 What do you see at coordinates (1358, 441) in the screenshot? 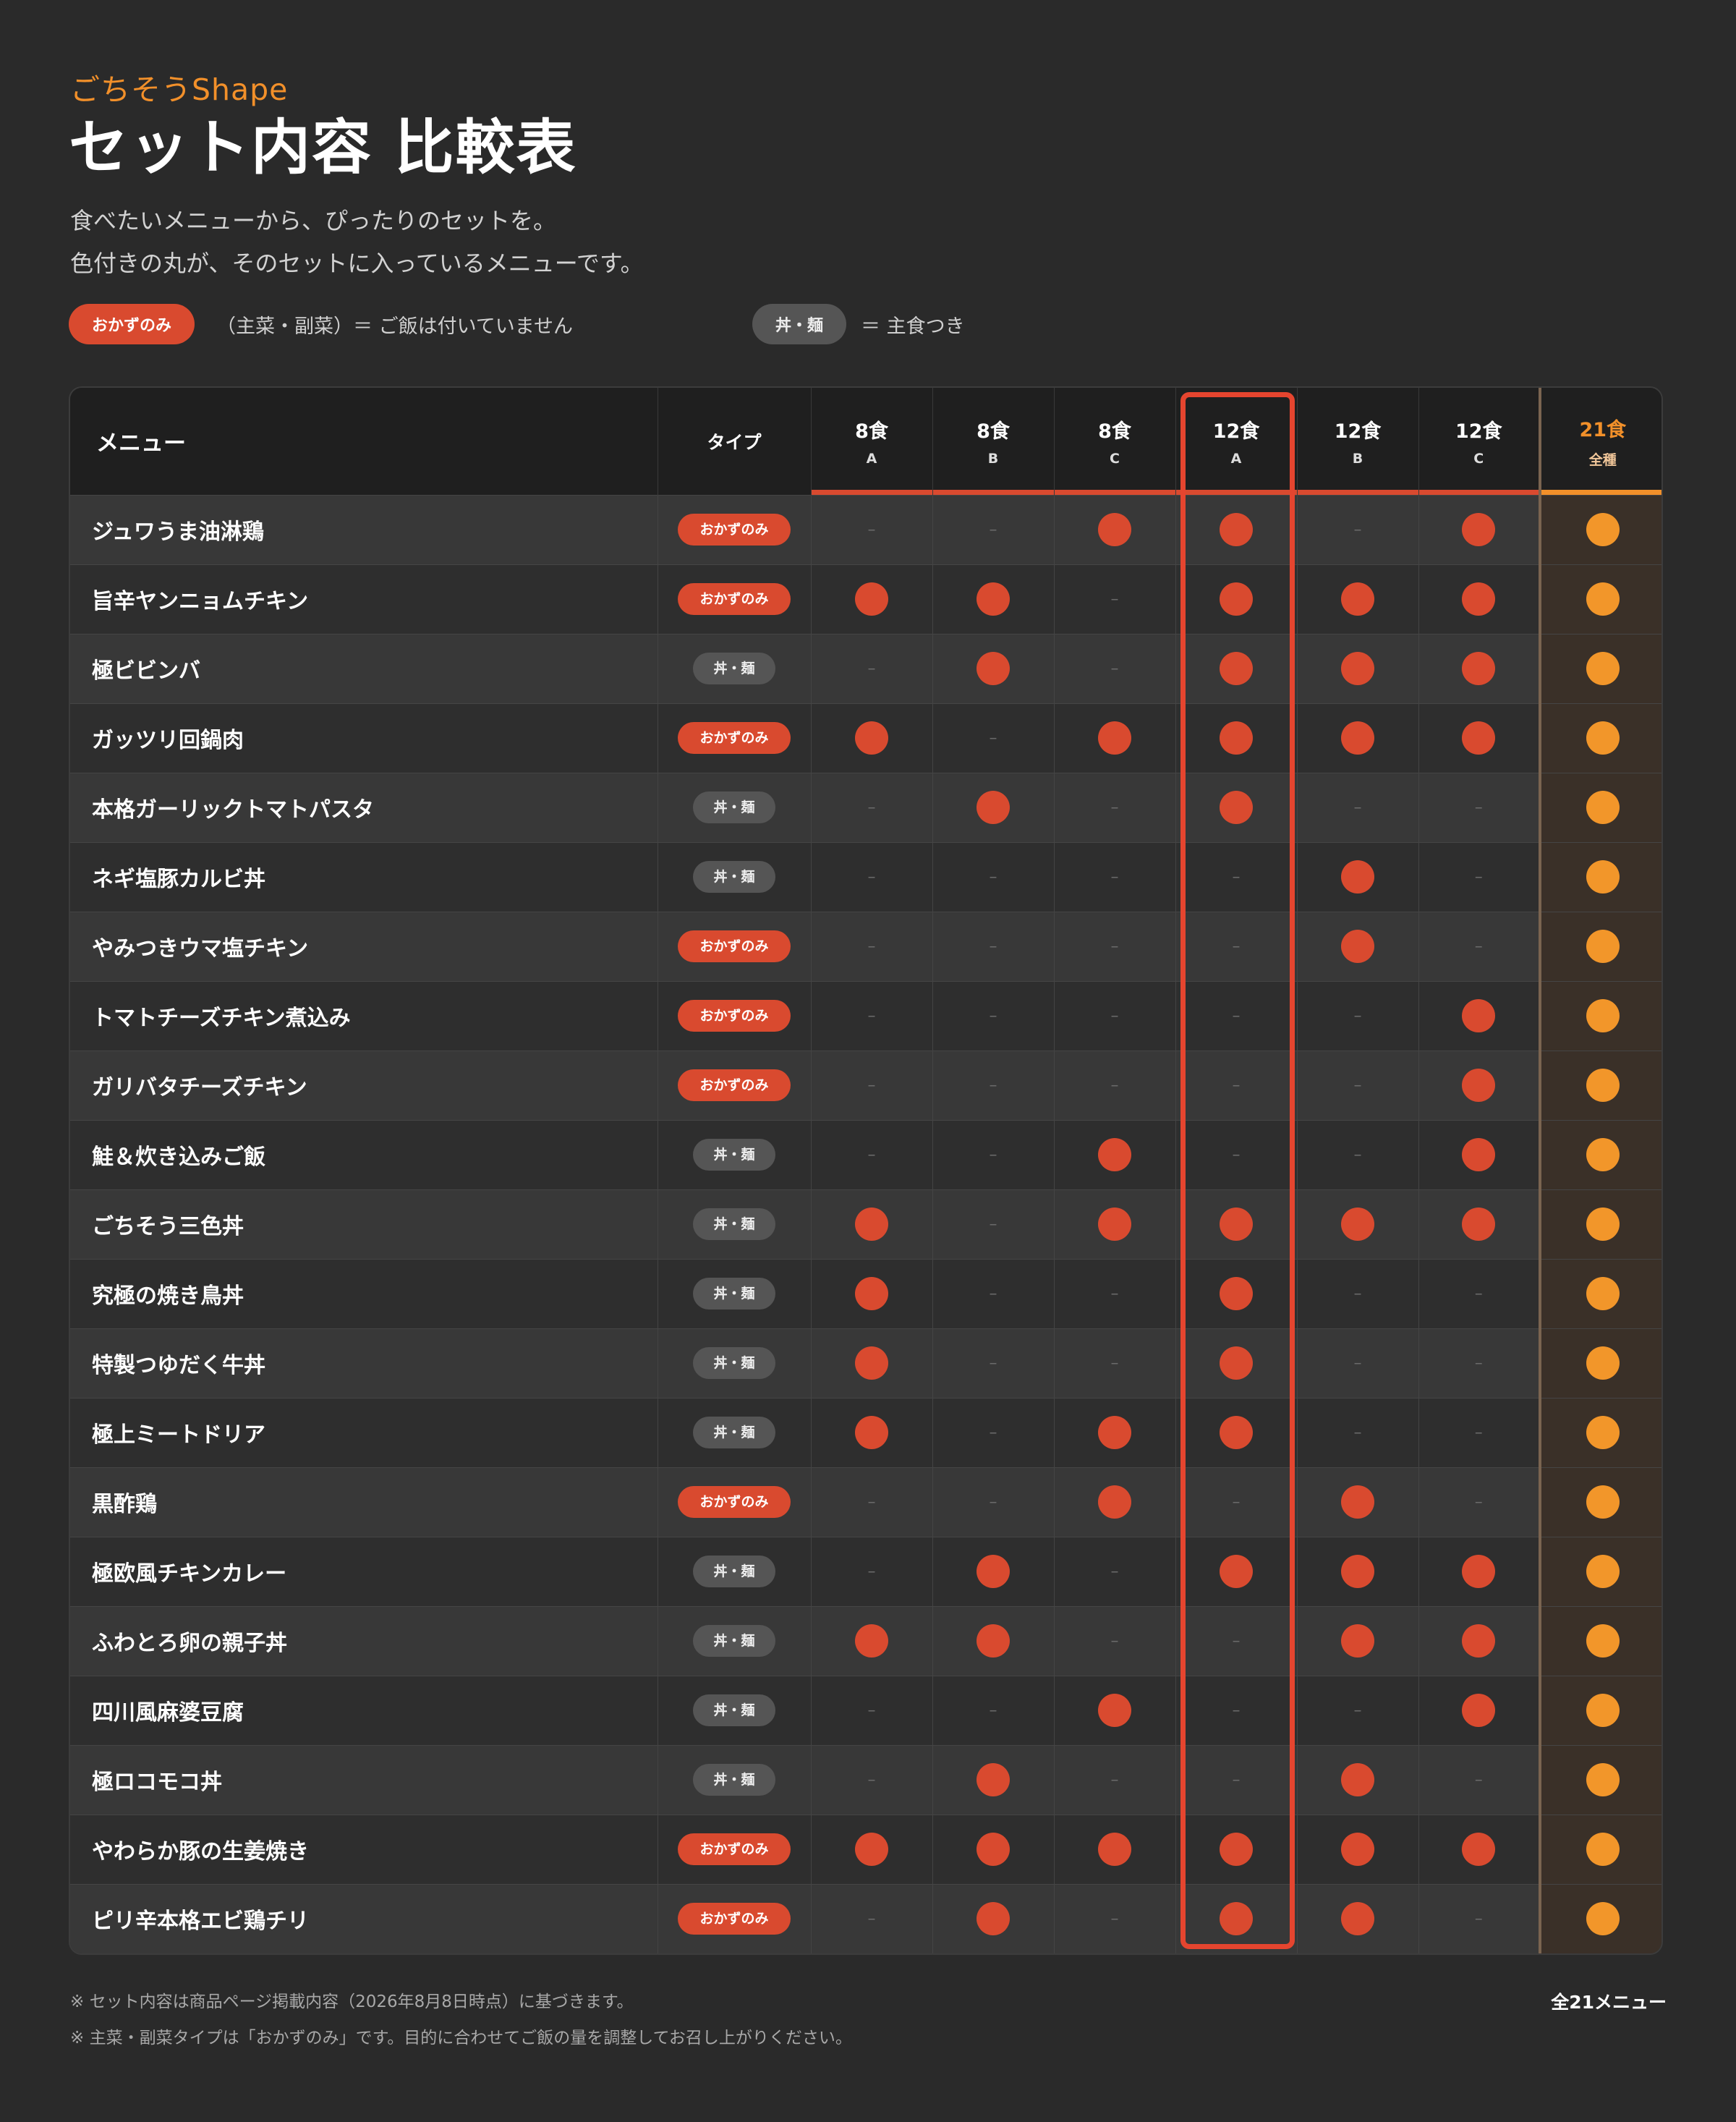
I see `set-column-header-4: 12食 B` at bounding box center [1358, 441].